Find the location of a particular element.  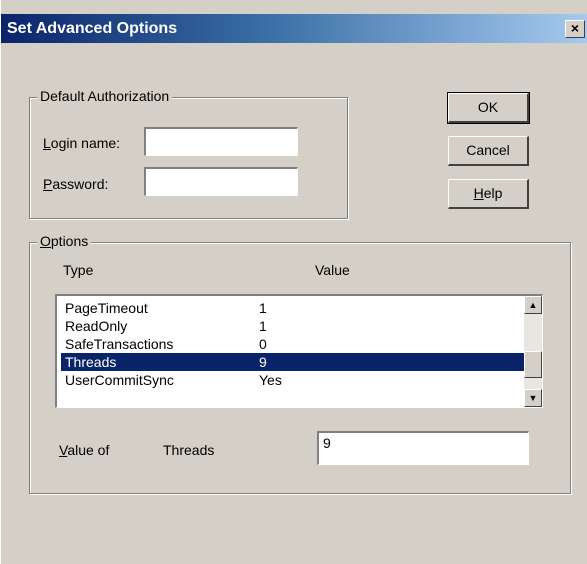

down-arrow-icon: ▼ is located at coordinates (533, 398).